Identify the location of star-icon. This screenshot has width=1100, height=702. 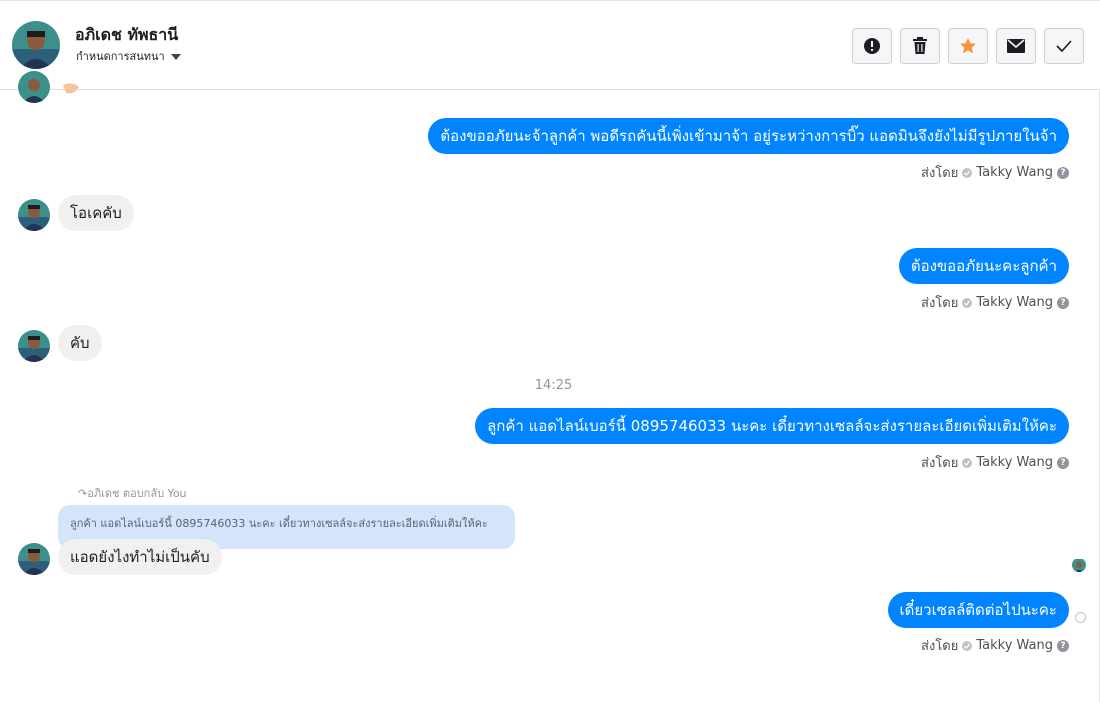
(968, 46).